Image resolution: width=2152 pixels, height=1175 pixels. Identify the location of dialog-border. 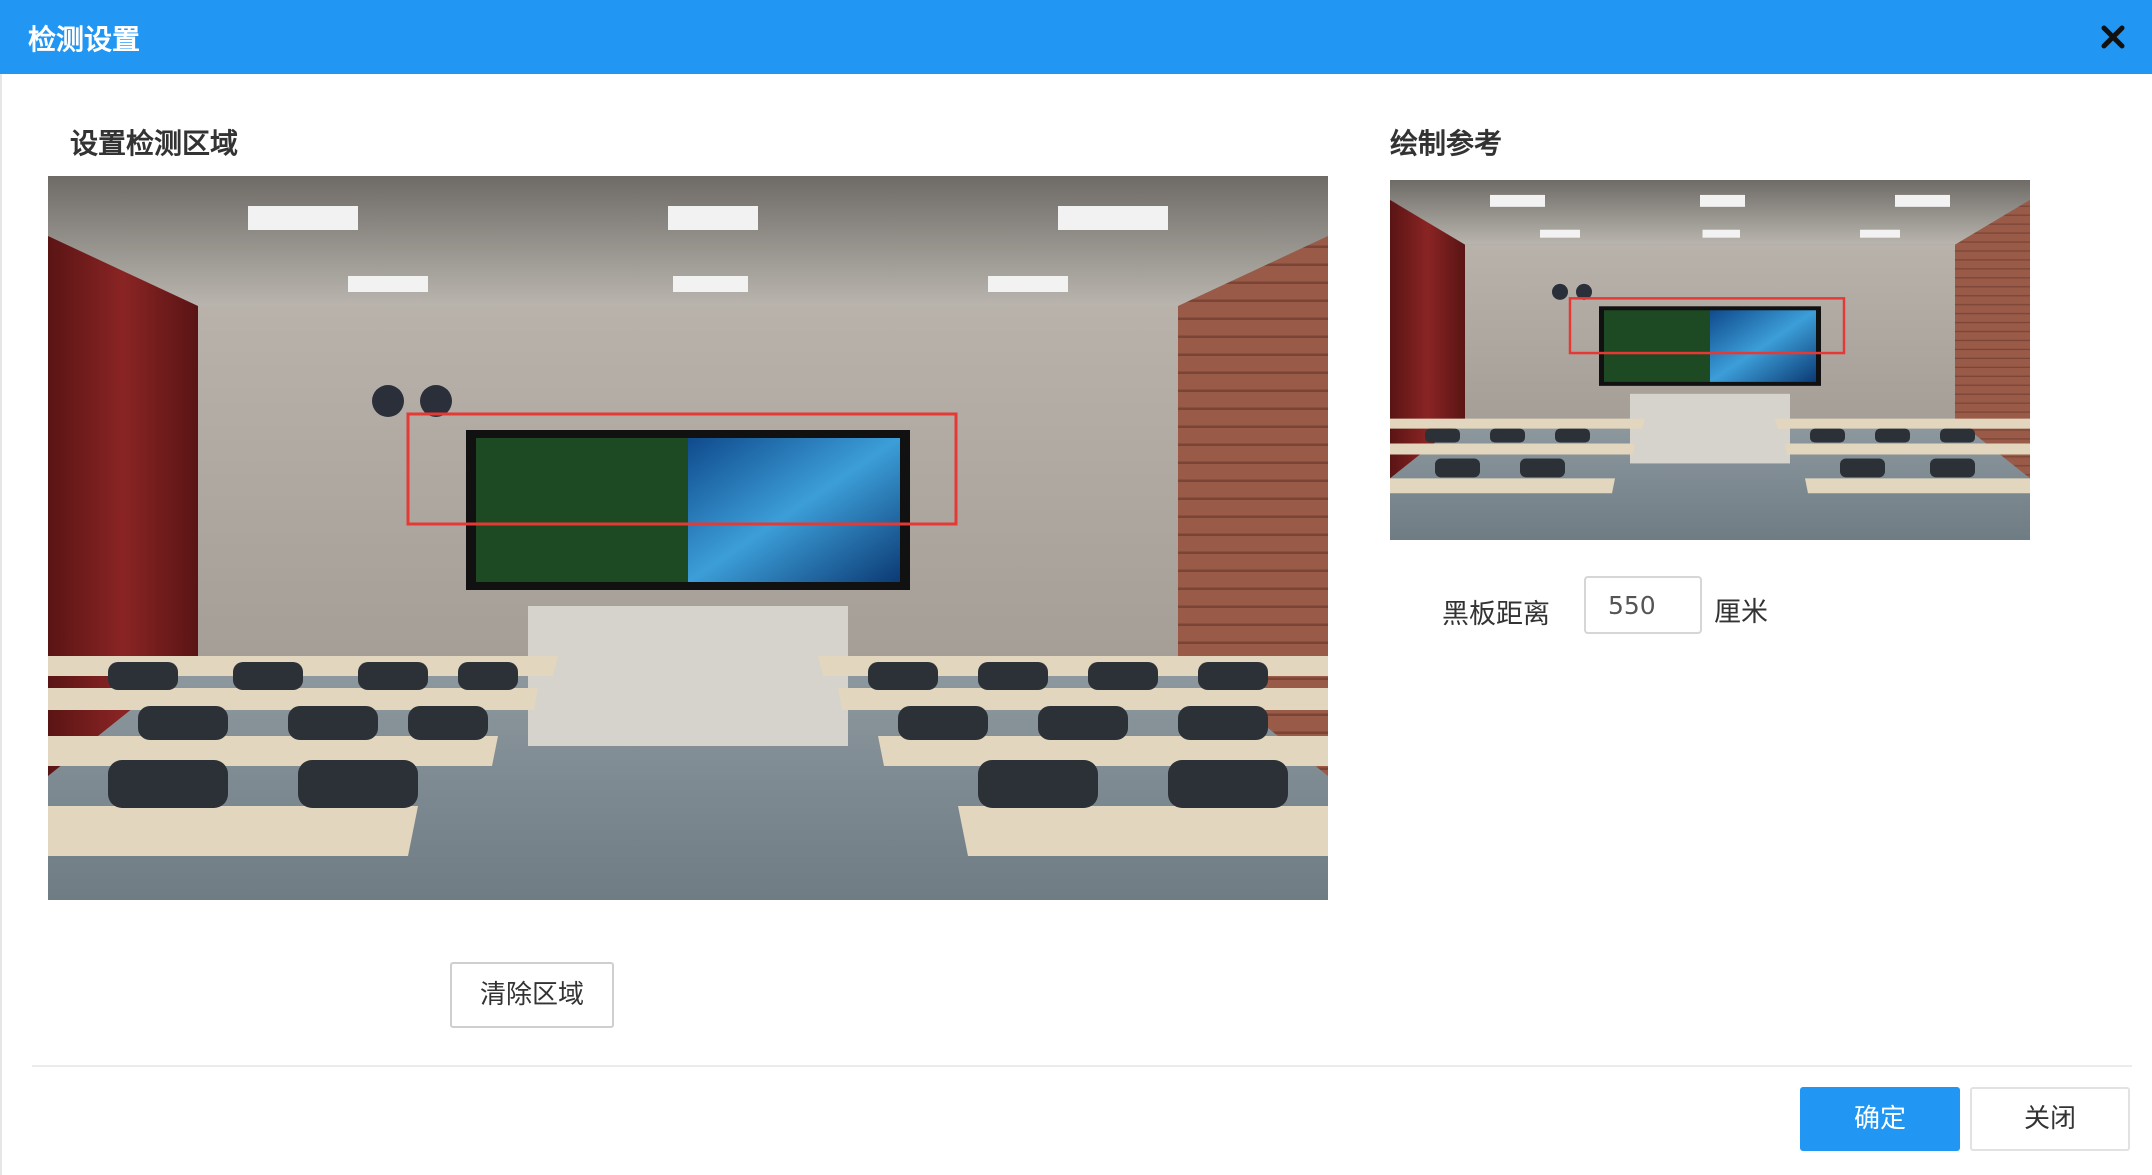
(1, 624).